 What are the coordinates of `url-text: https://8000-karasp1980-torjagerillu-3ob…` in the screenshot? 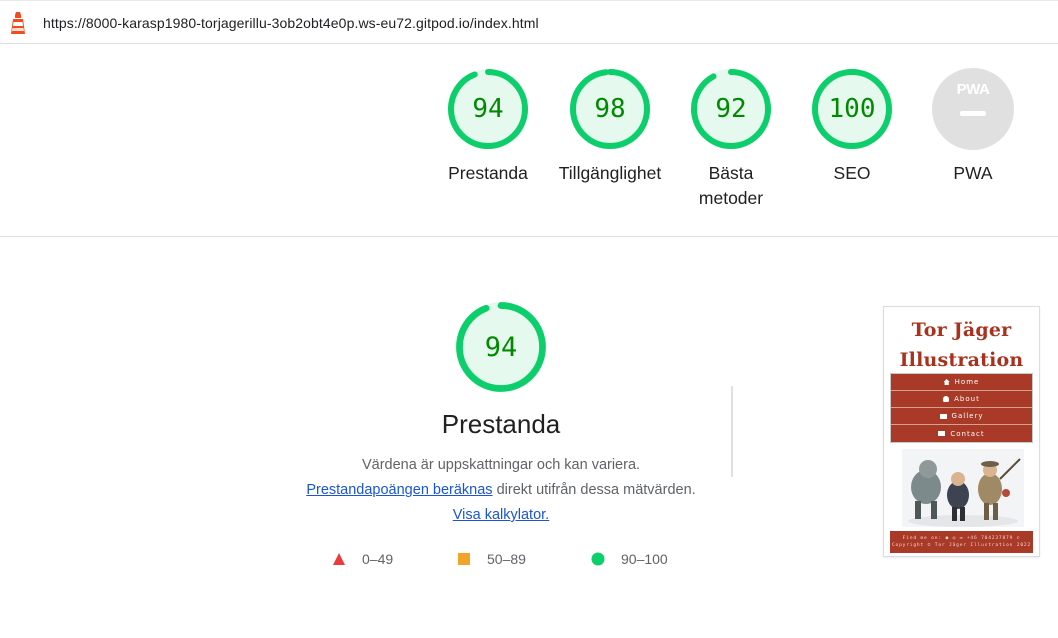 It's located at (291, 23).